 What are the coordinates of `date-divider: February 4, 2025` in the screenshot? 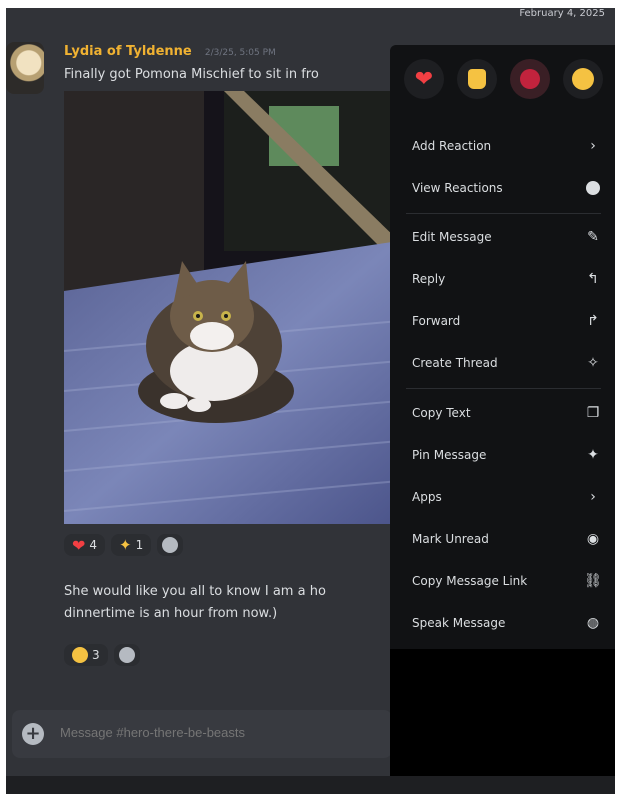 It's located at (562, 13).